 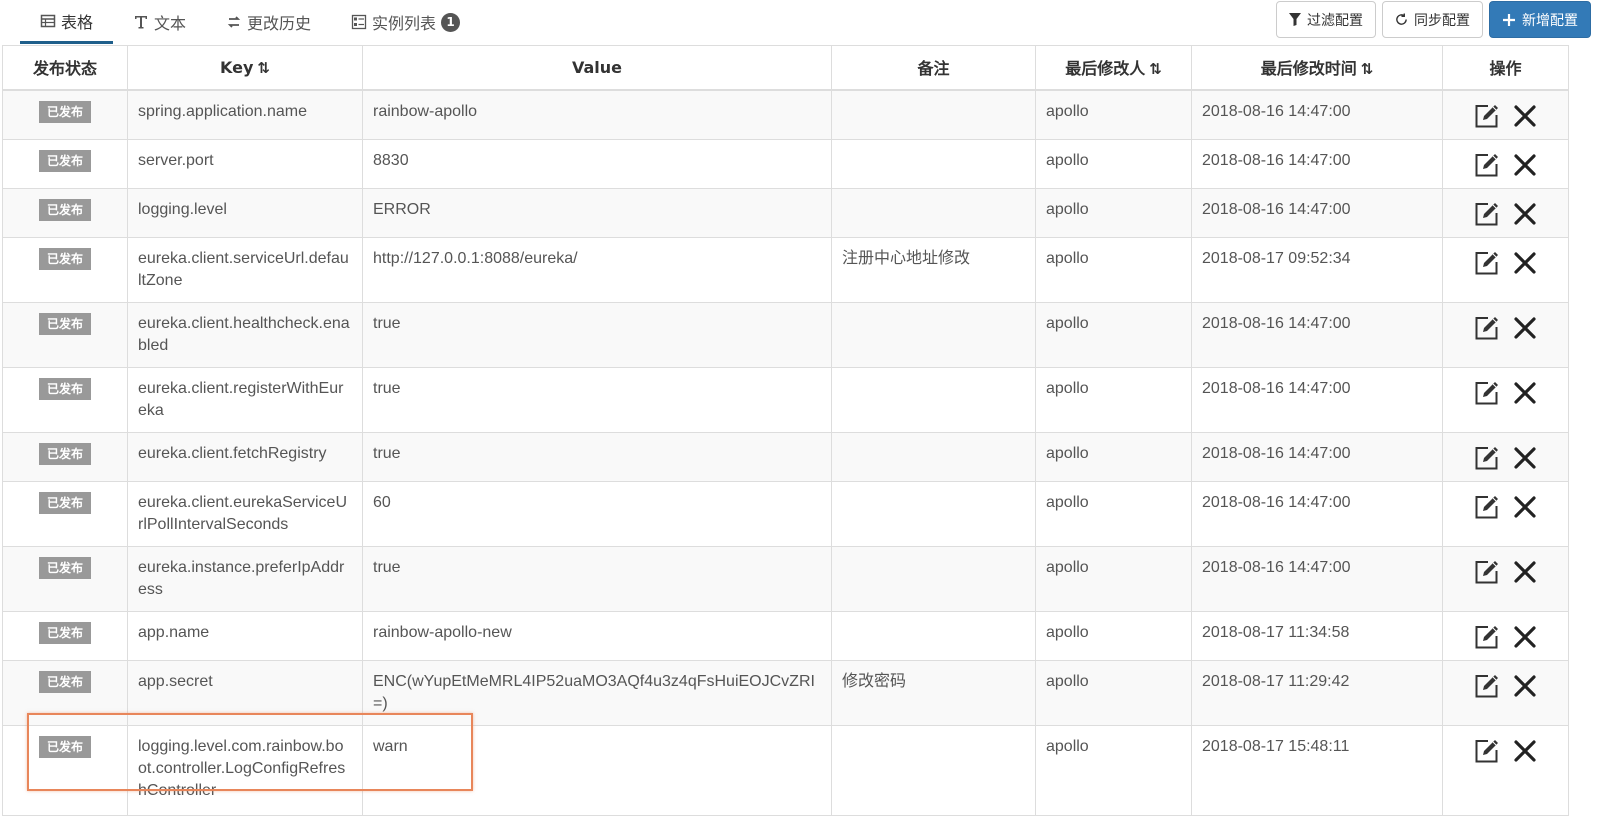 I want to click on col-key: Key ⇅, so click(x=245, y=68).